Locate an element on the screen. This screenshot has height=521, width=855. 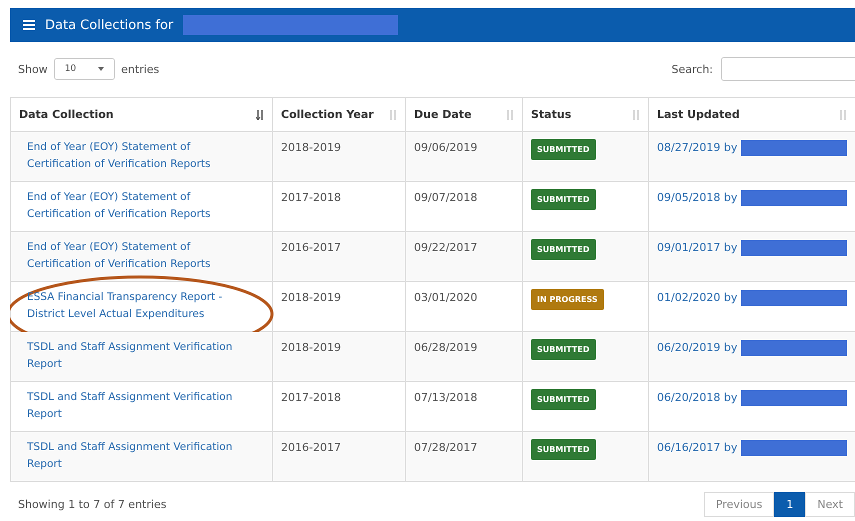
search-field is located at coordinates (788, 69).